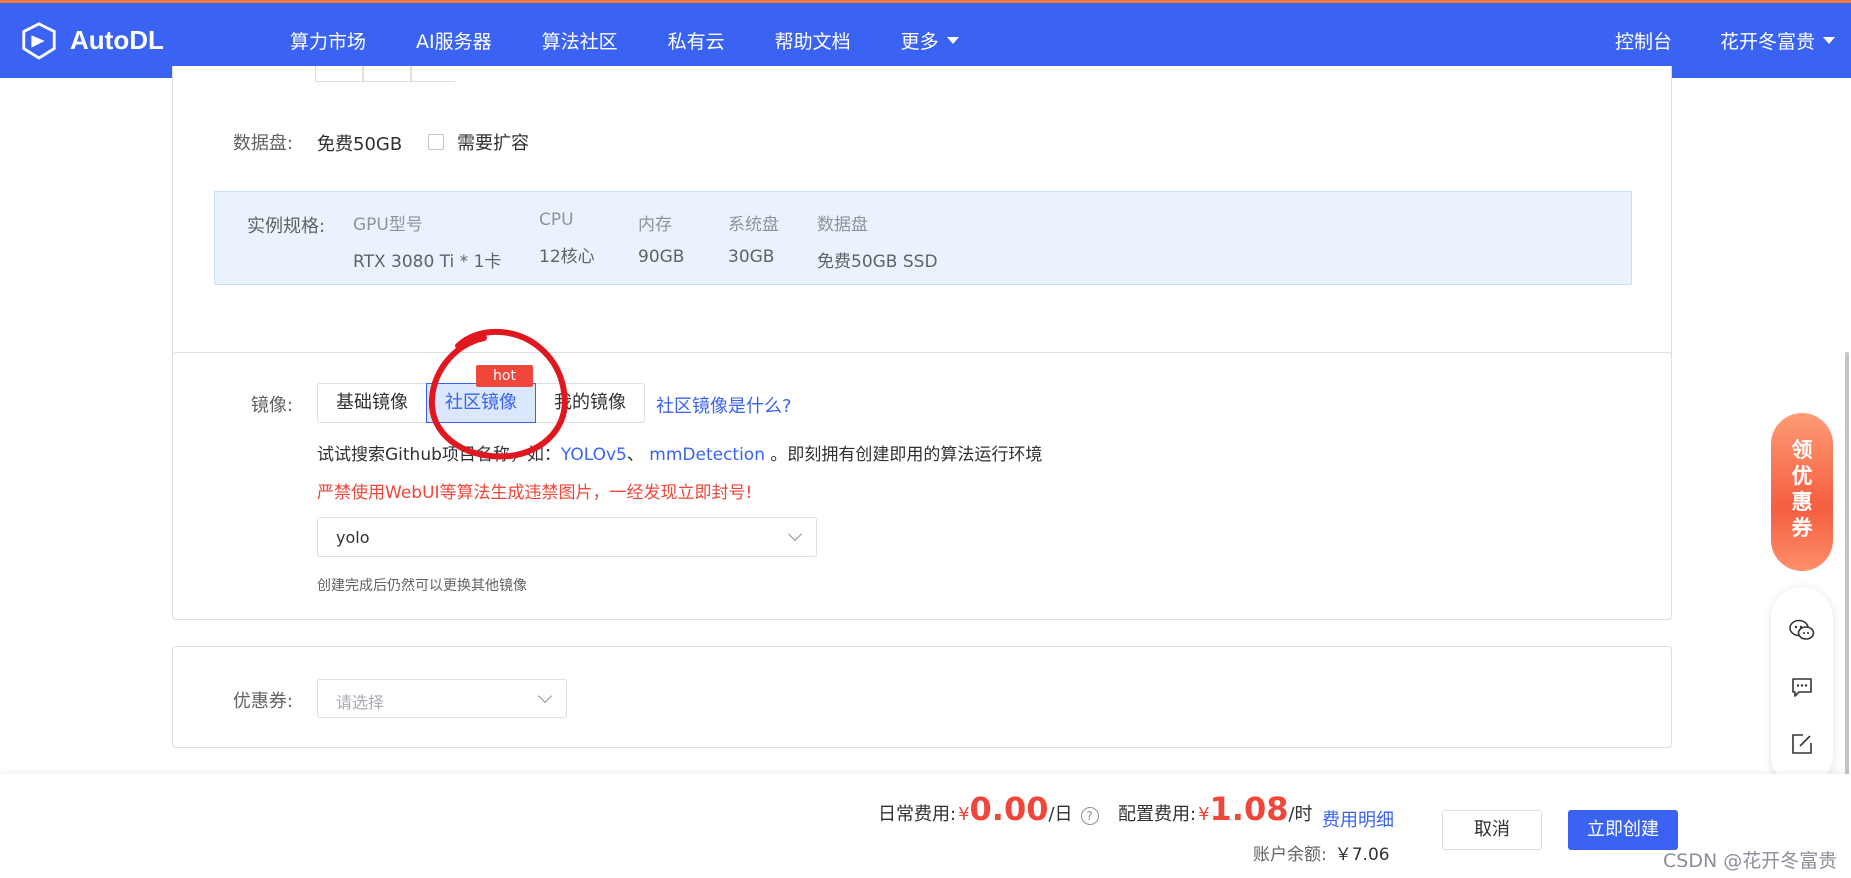 The image size is (1851, 878). Describe the element at coordinates (442, 698) in the screenshot. I see `coupon-select: 请选择` at that location.